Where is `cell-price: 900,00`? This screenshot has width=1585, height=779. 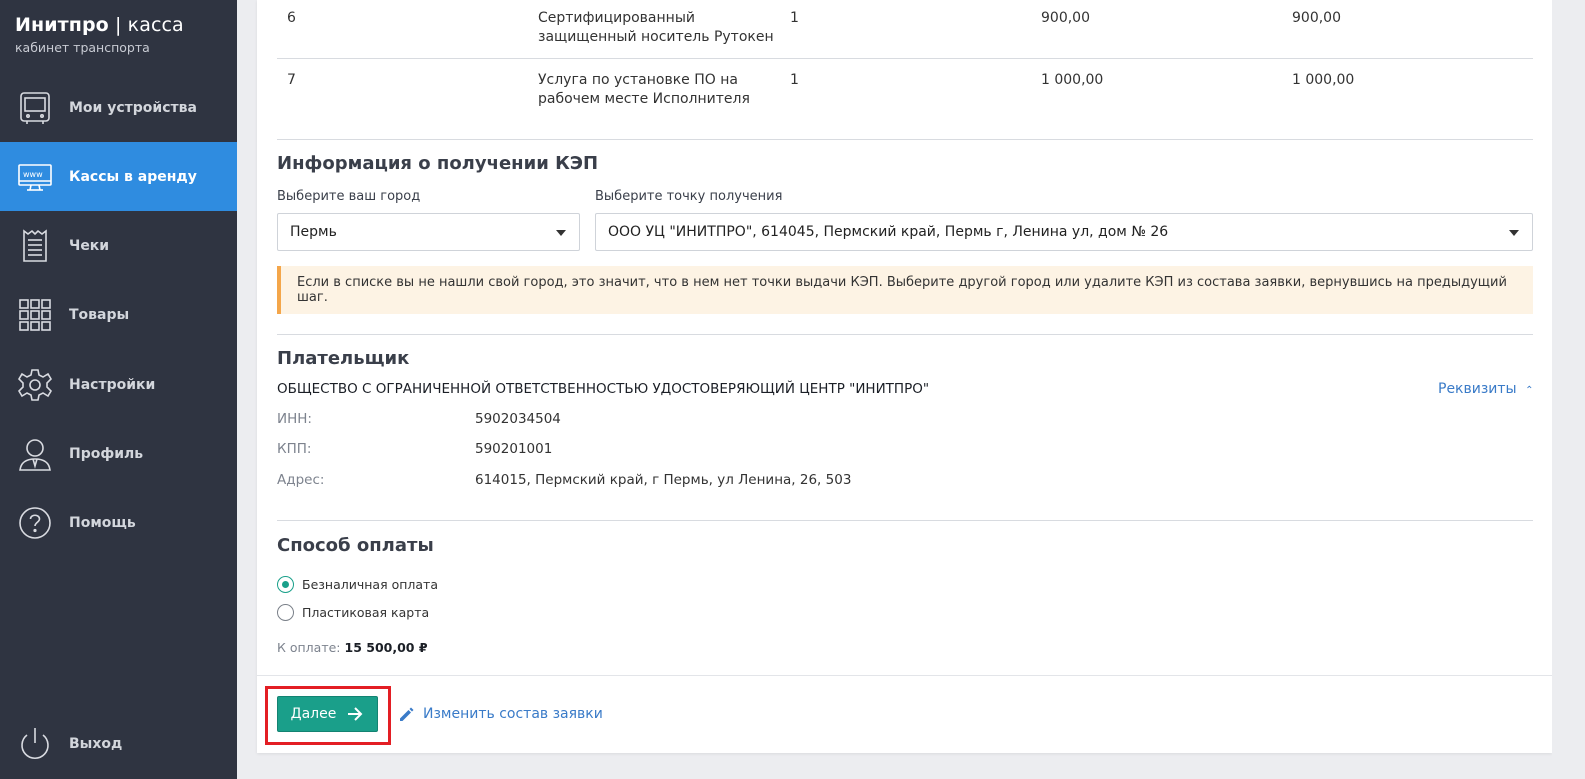
cell-price: 900,00 is located at coordinates (1065, 18).